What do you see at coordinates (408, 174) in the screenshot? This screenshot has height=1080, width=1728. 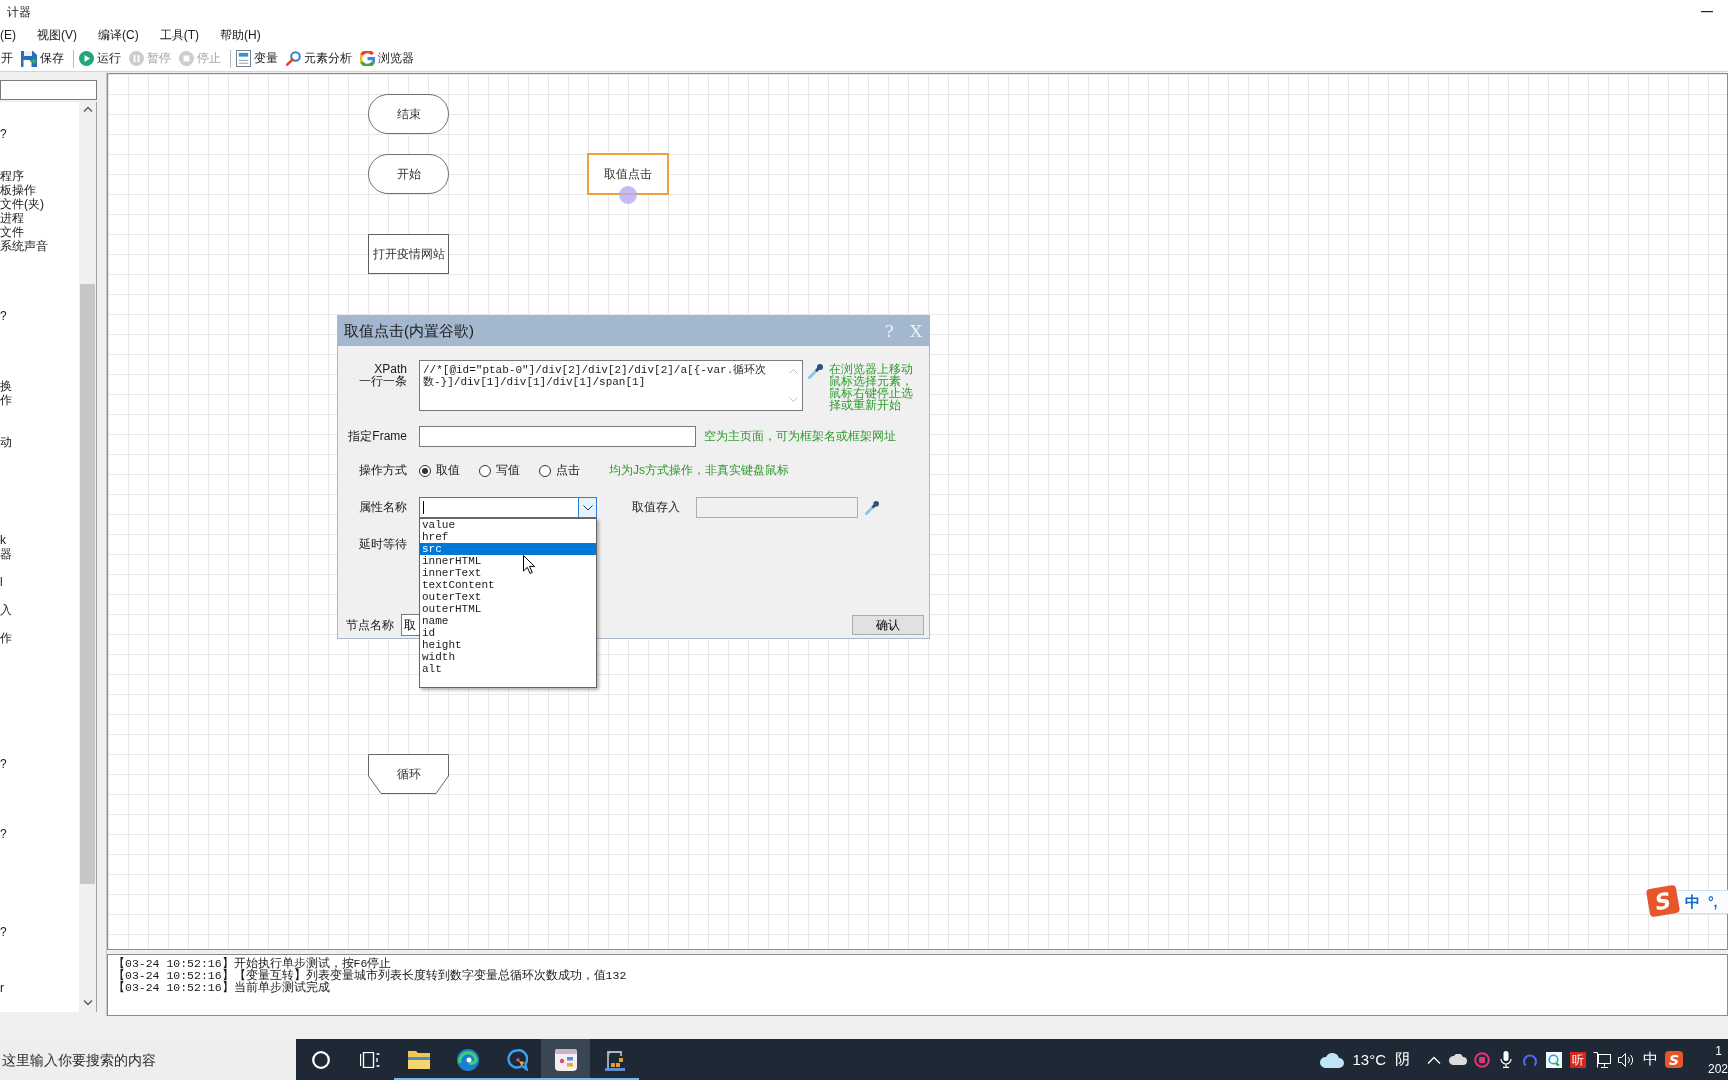 I see `flow-node: 开始` at bounding box center [408, 174].